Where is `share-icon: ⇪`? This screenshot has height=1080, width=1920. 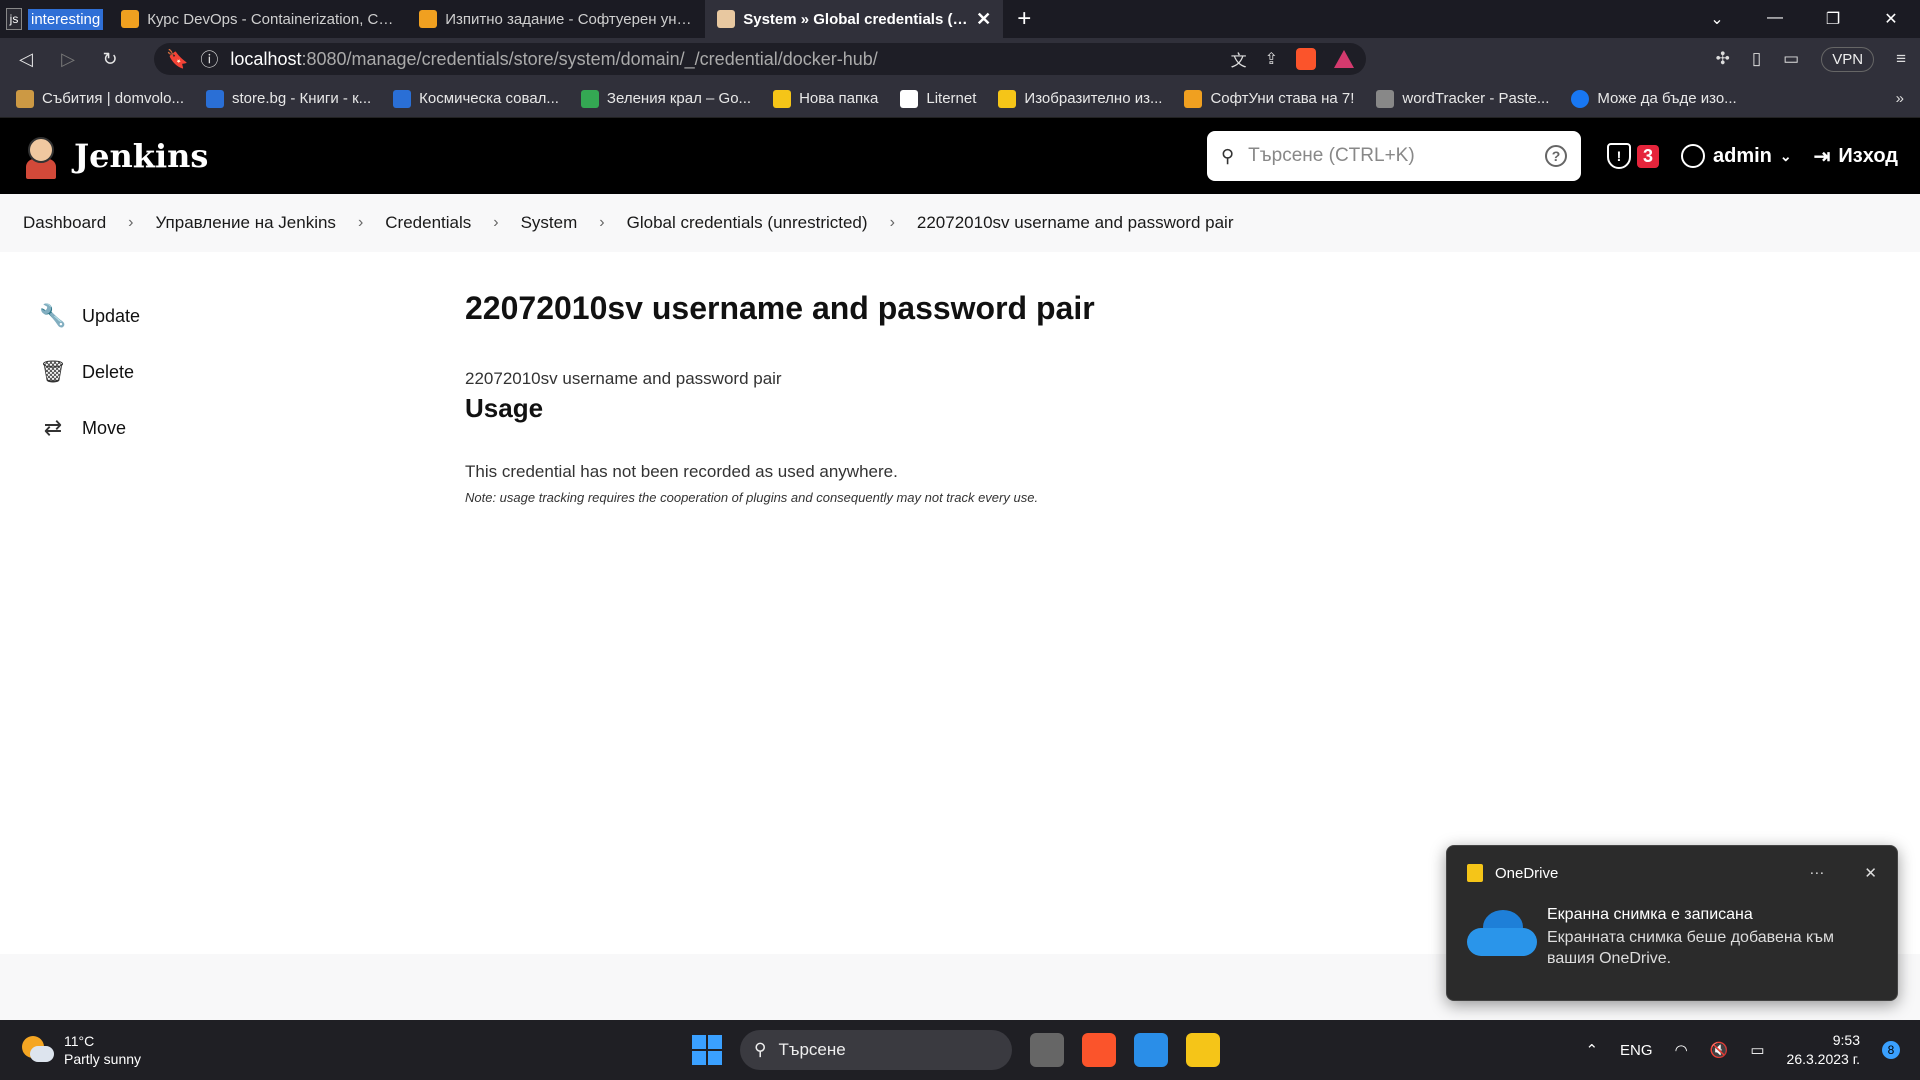 share-icon: ⇪ is located at coordinates (1271, 59).